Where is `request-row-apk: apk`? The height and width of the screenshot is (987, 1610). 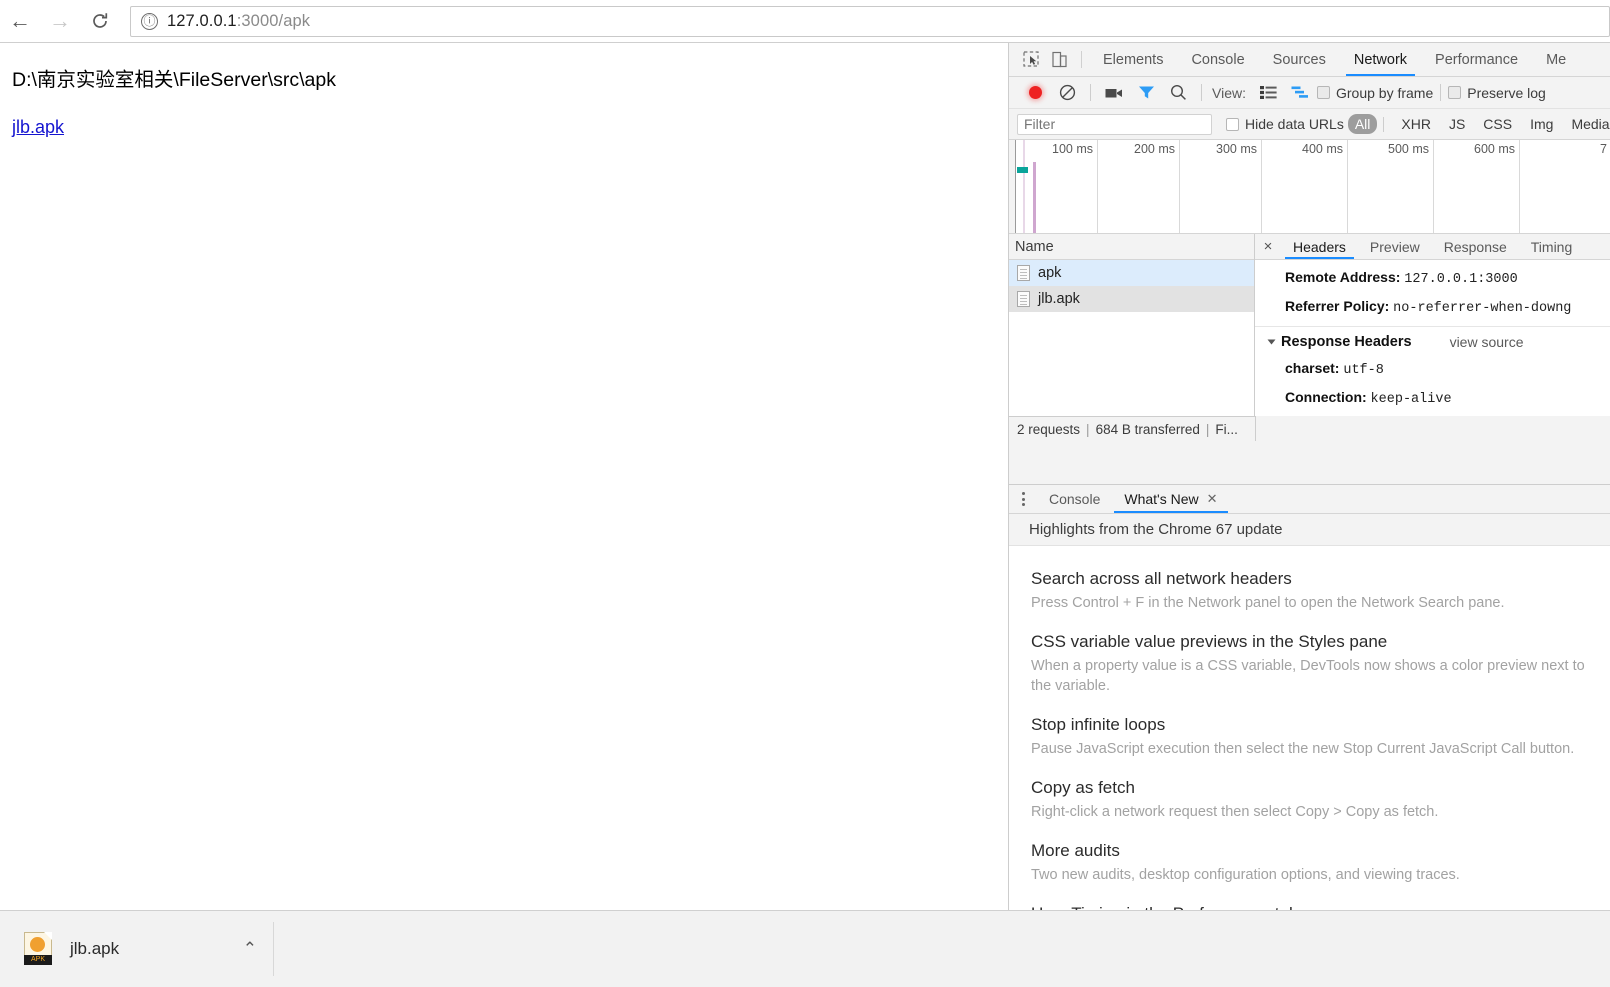
request-row-apk: apk is located at coordinates (1131, 273).